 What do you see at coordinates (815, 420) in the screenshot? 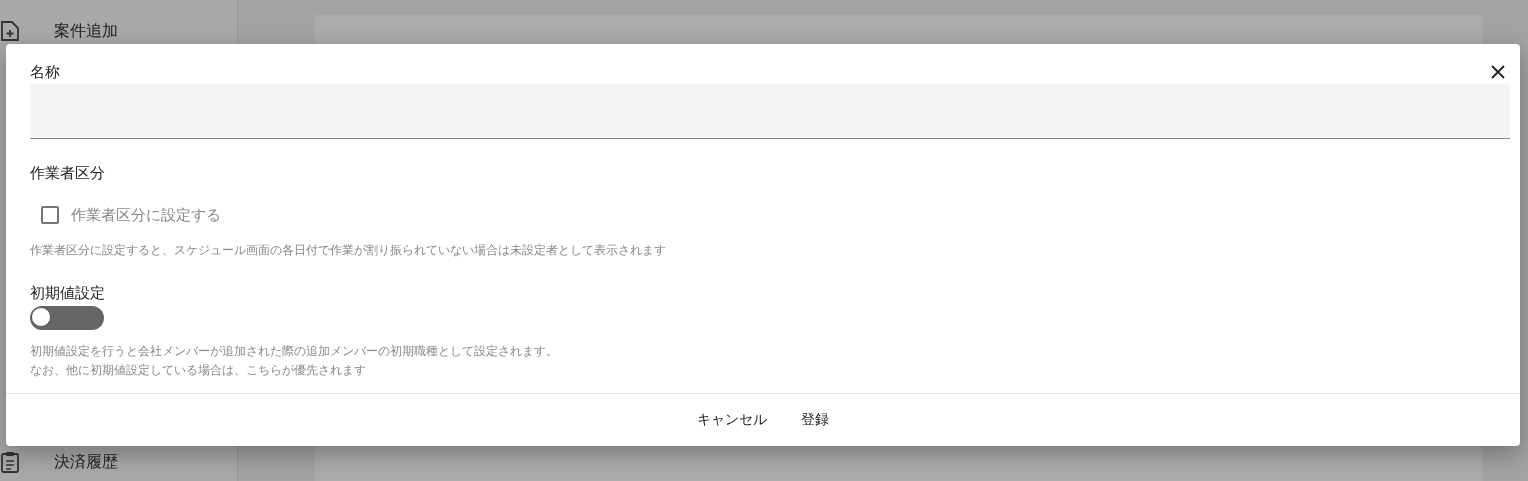
I see `register-button: 登録` at bounding box center [815, 420].